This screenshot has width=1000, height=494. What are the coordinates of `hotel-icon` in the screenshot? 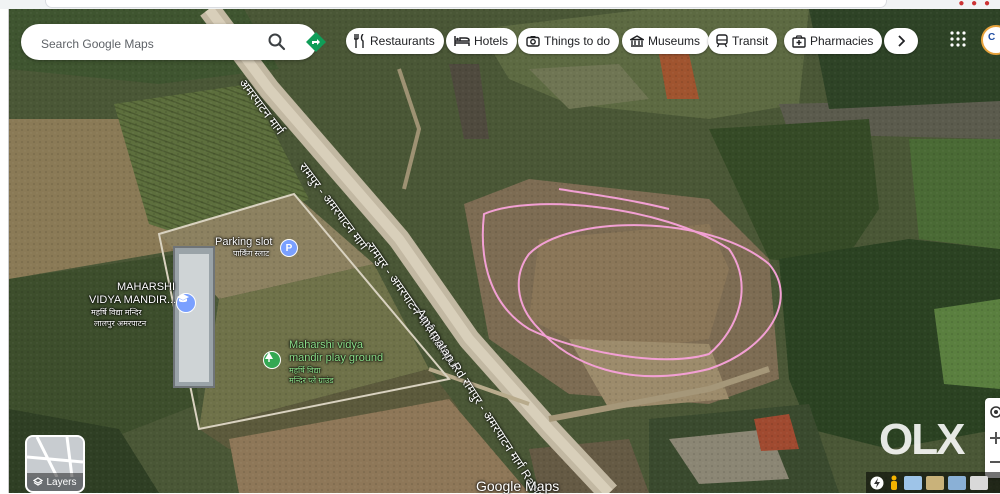 It's located at (462, 41).